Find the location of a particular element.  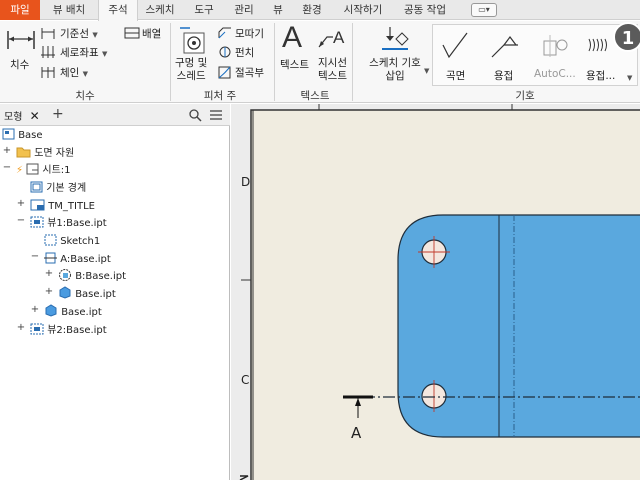

tree-item-label: B:Base.ipt is located at coordinates (100, 276).